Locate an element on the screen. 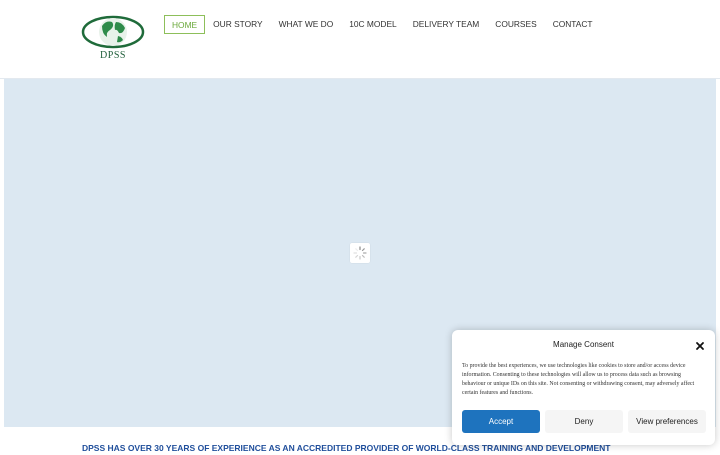  nav-item-what-we-do: WHAT WE DO is located at coordinates (306, 24).